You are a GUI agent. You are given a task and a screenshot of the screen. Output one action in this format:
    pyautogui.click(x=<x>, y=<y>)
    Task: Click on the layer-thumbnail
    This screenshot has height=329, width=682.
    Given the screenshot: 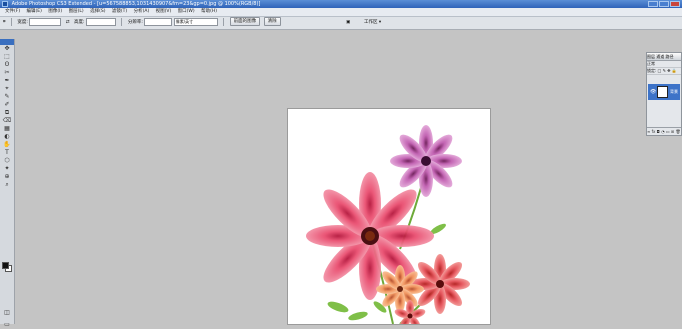 What is the action you would take?
    pyautogui.click(x=662, y=92)
    